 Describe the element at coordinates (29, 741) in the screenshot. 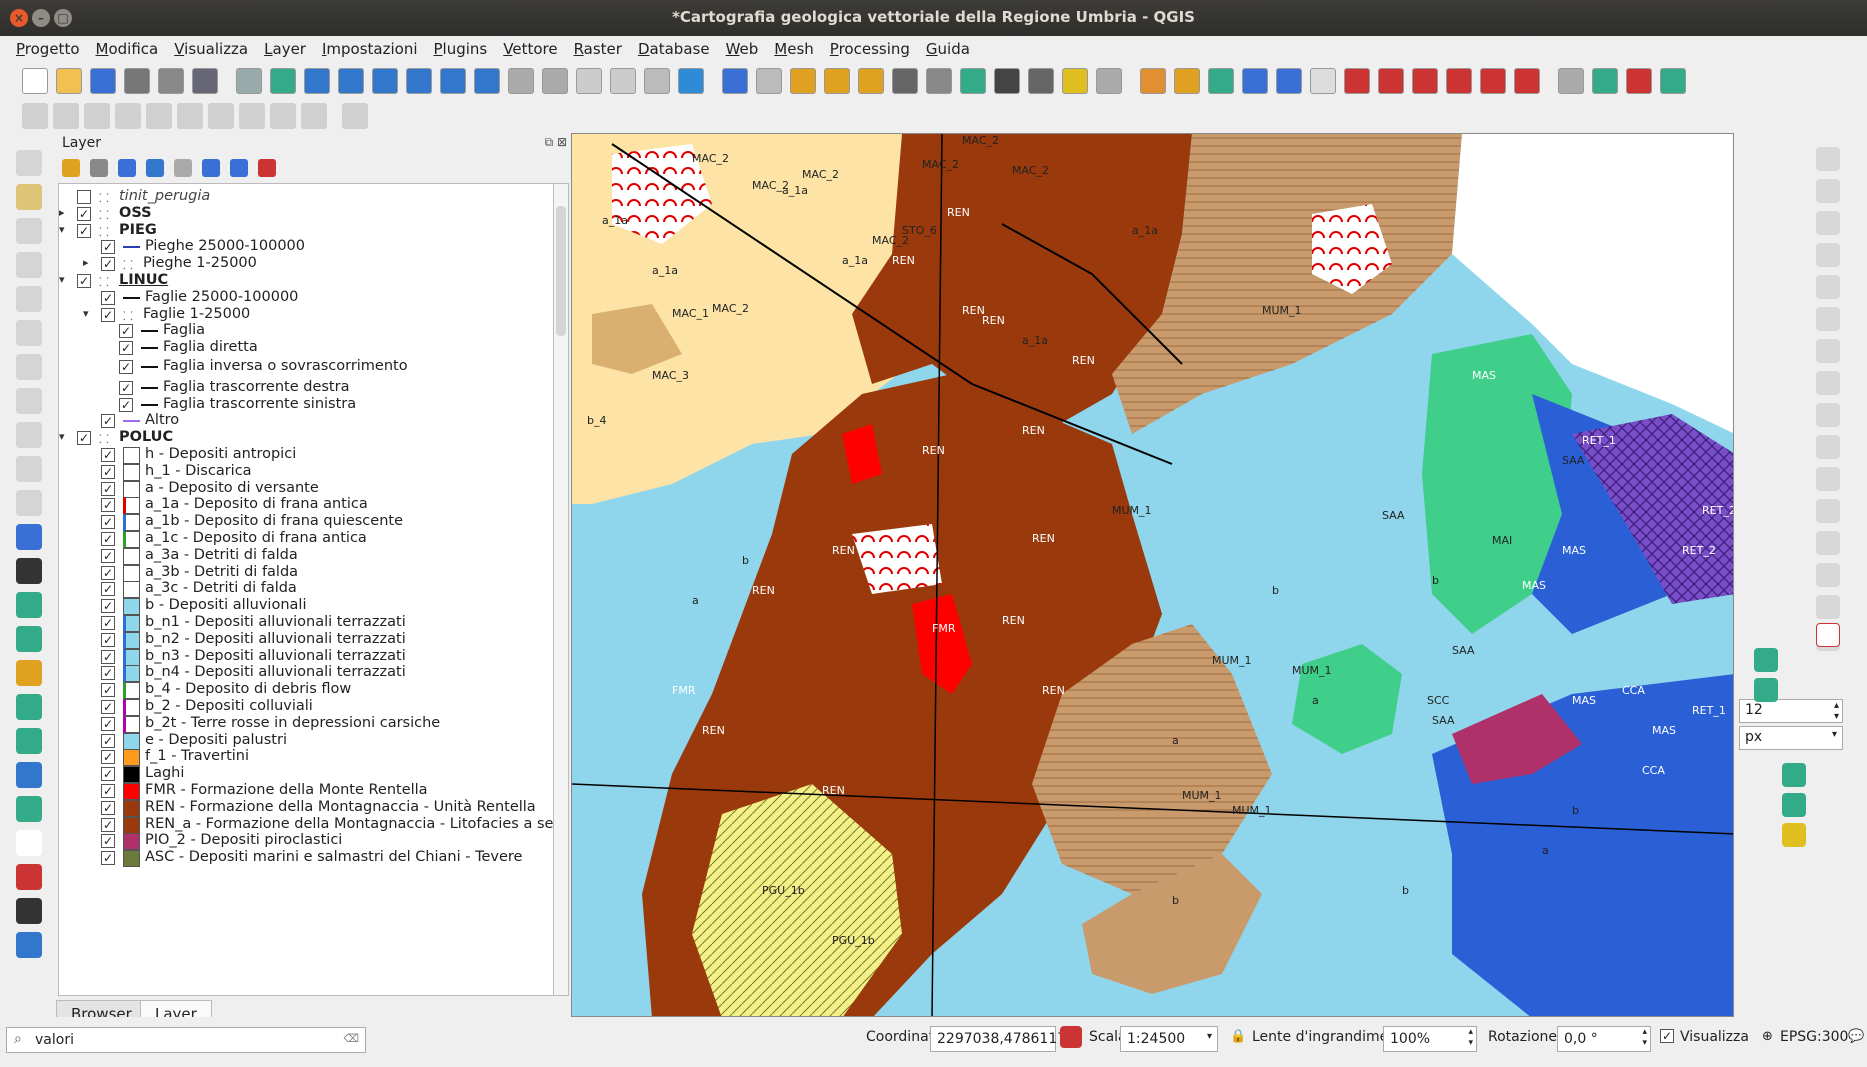

I see `mountain-icon` at that location.